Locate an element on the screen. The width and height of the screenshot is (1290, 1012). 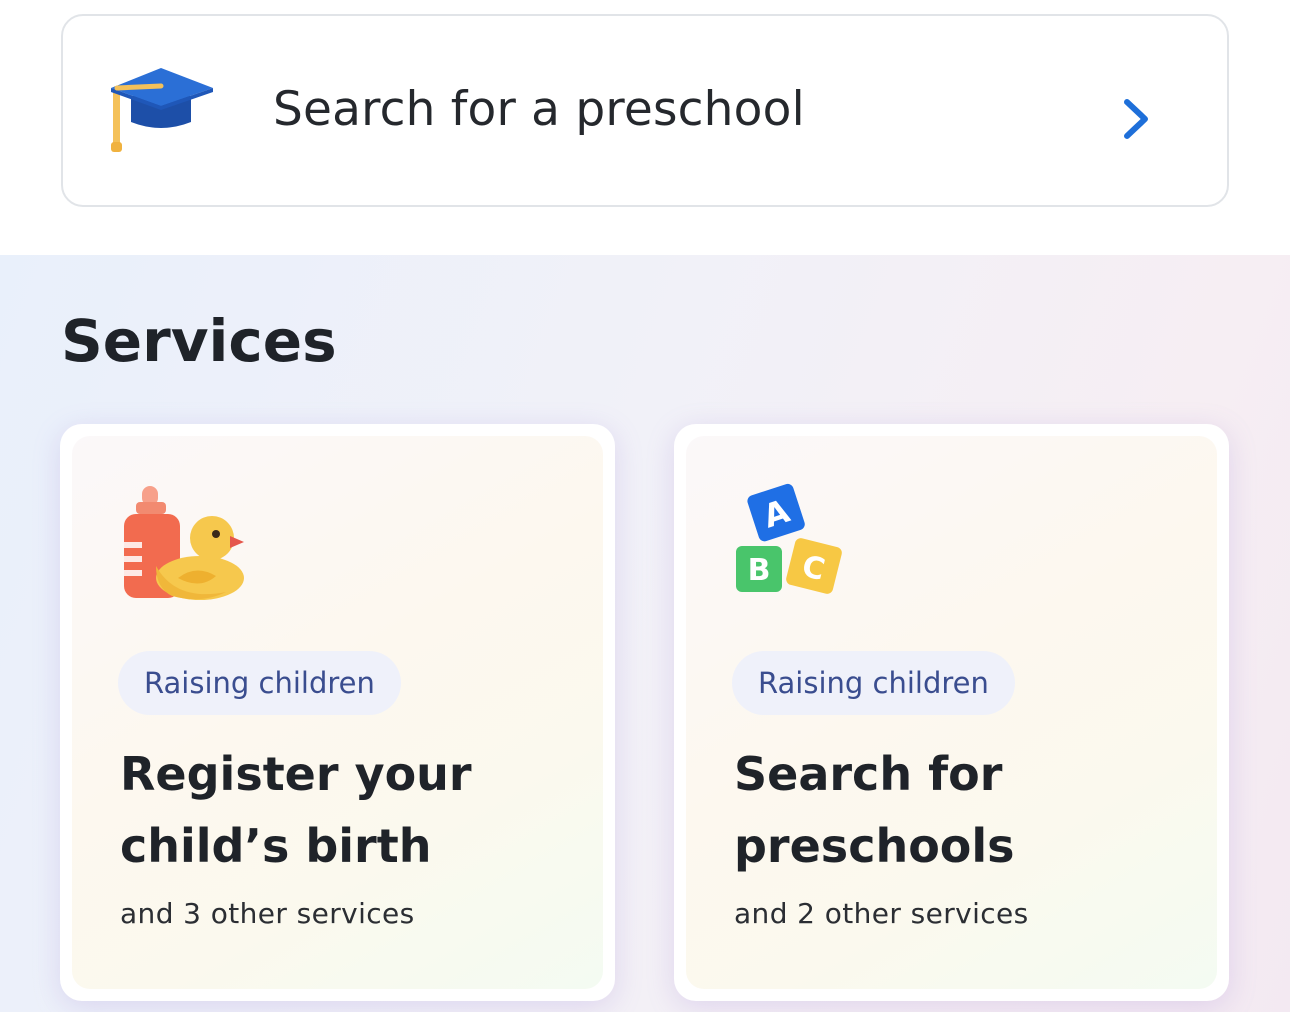
other-services-count: and 2 other services is located at coordinates (881, 913).